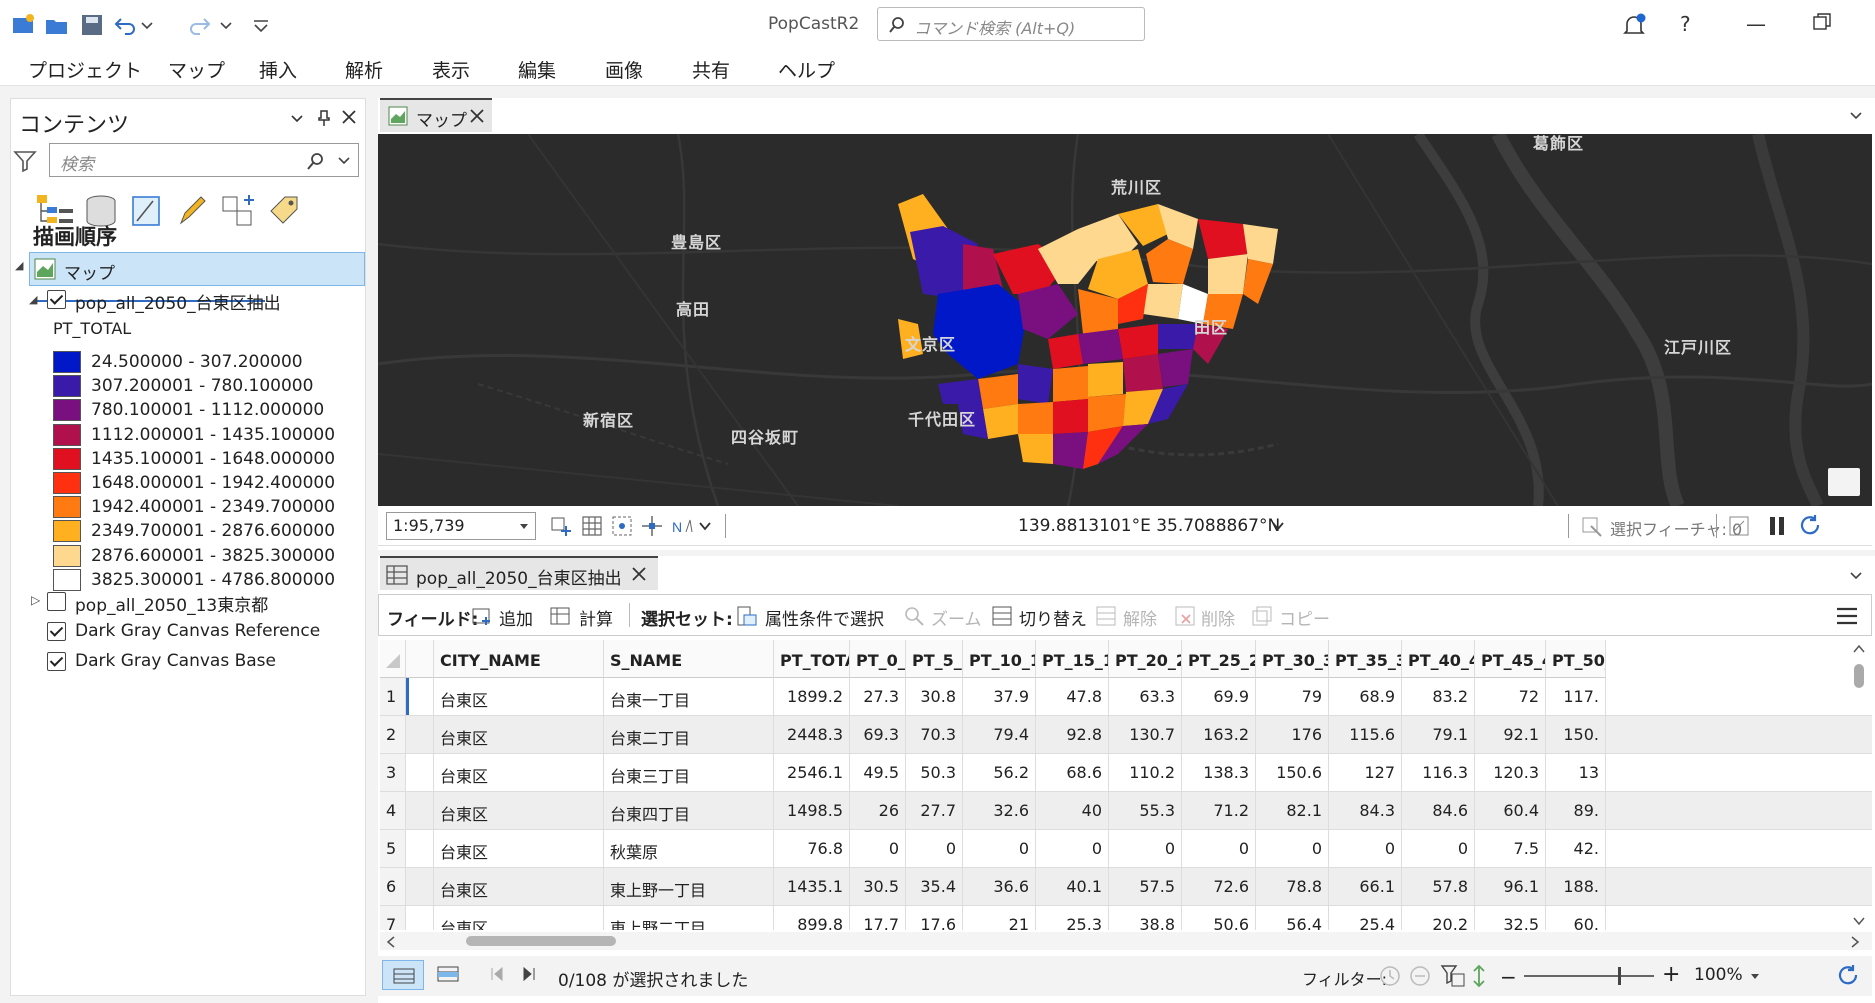 Image resolution: width=1875 pixels, height=1003 pixels. Describe the element at coordinates (541, 941) in the screenshot. I see `horizontal-scrollbar-thumb` at that location.